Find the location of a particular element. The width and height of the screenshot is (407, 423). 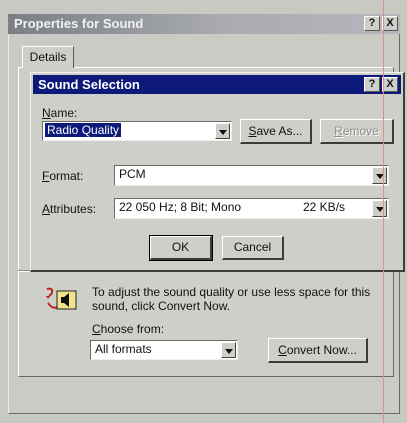

cancel-button: Cancel is located at coordinates (253, 248).